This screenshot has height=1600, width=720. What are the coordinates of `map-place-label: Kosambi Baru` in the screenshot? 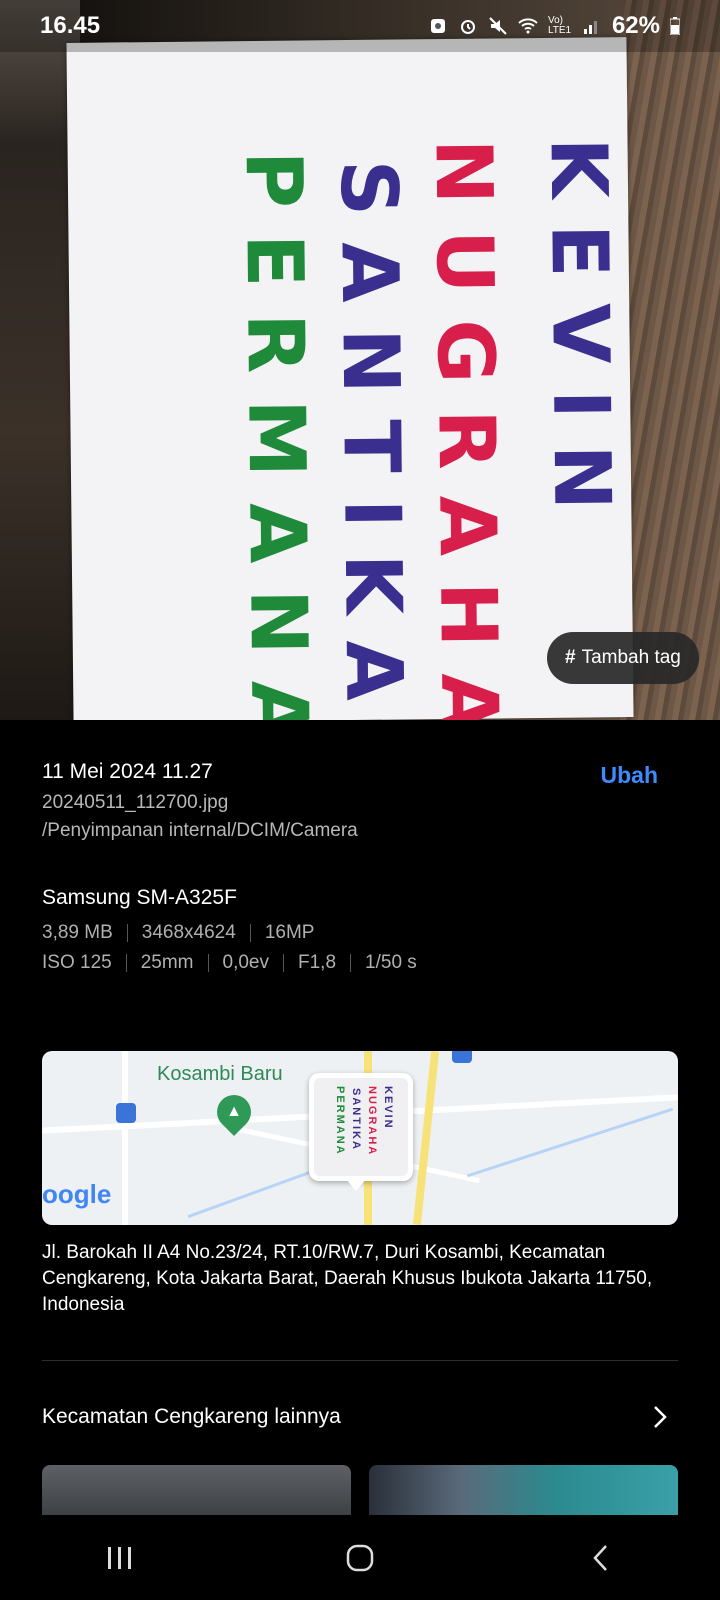 It's located at (220, 1074).